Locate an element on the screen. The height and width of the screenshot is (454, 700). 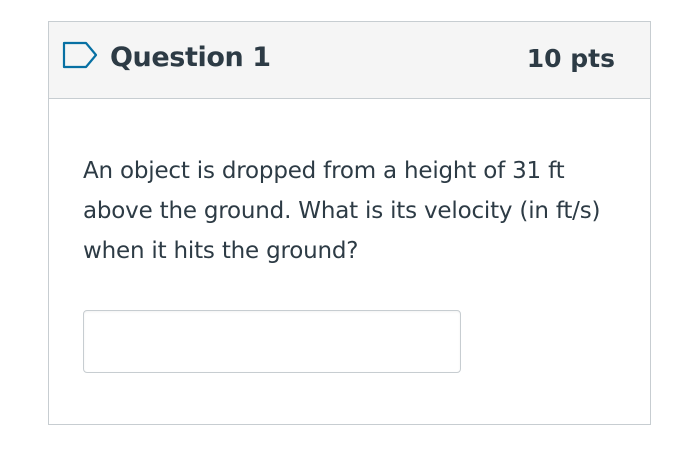
question-title: Question 1 is located at coordinates (190, 57).